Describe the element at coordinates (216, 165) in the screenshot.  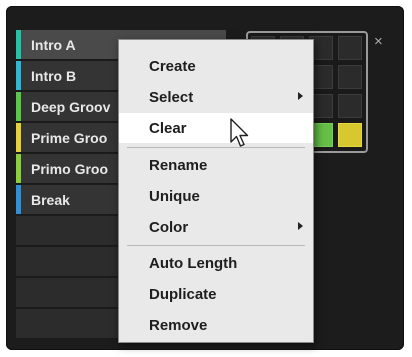
I see `menu-item-rename: Rename` at that location.